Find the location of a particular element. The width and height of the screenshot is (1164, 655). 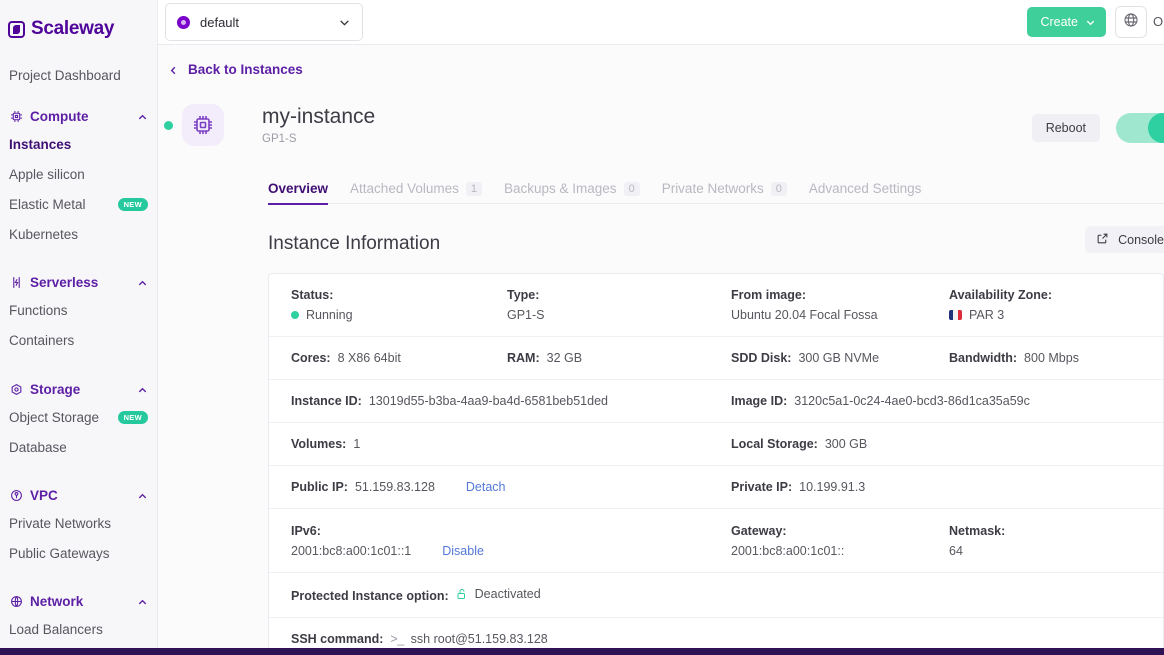

field-bandwidth: Bandwidth: 800 Mbps is located at coordinates (1014, 358).